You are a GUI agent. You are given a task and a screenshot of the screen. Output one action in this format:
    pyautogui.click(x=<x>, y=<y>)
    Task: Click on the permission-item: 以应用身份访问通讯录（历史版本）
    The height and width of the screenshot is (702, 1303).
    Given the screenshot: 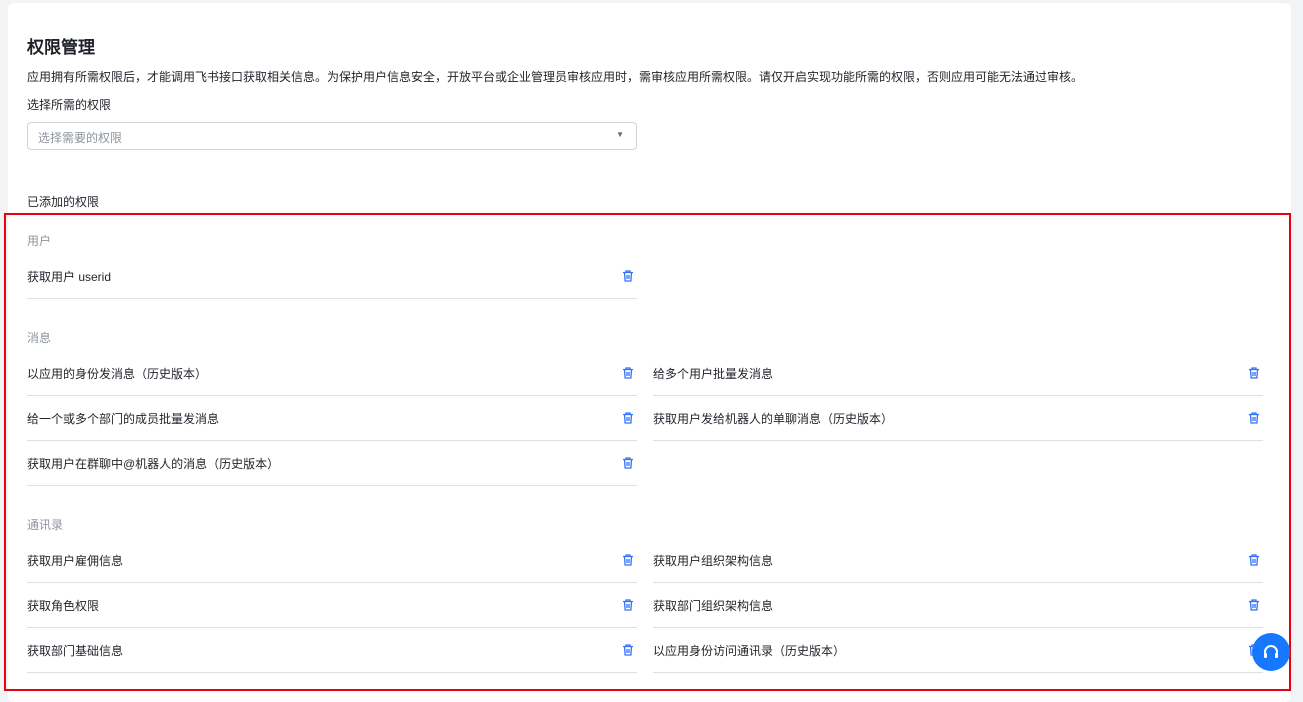 What is the action you would take?
    pyautogui.click(x=958, y=650)
    